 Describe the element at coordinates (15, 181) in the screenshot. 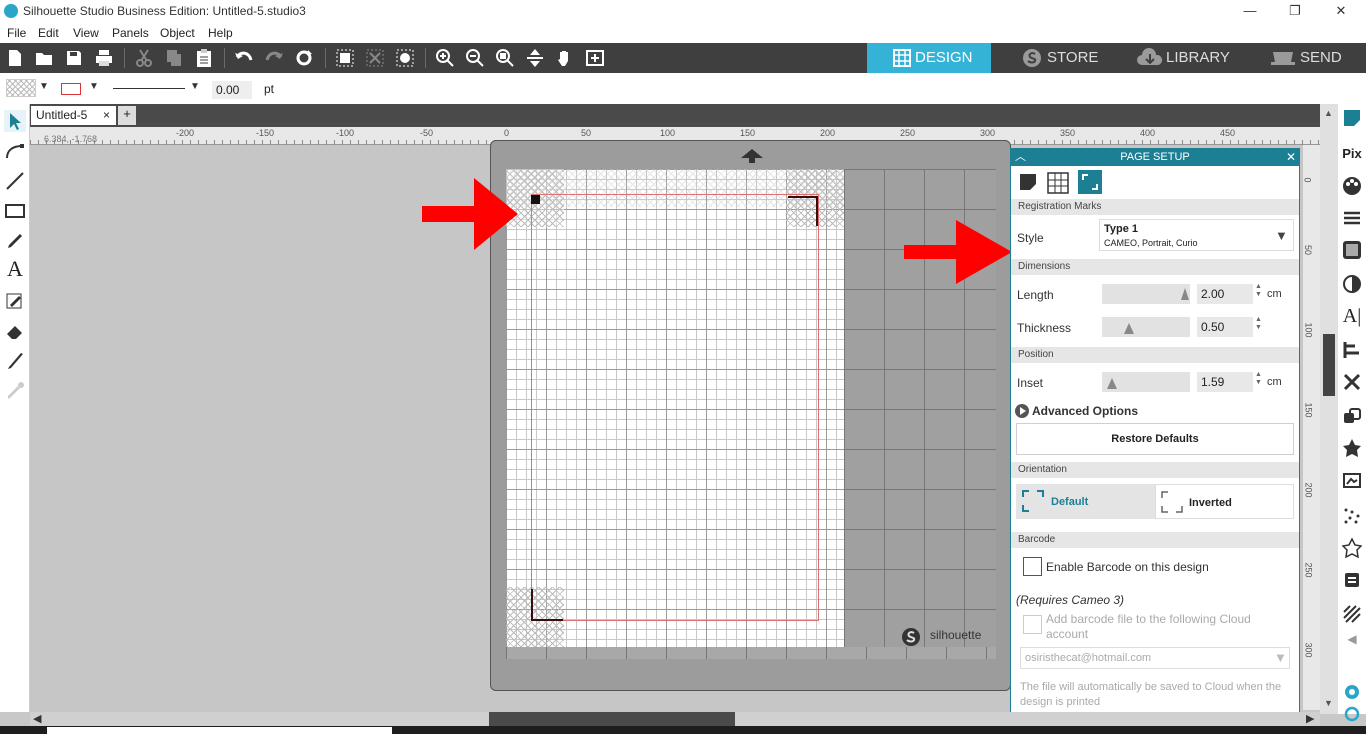

I see `line-tool-icon` at that location.